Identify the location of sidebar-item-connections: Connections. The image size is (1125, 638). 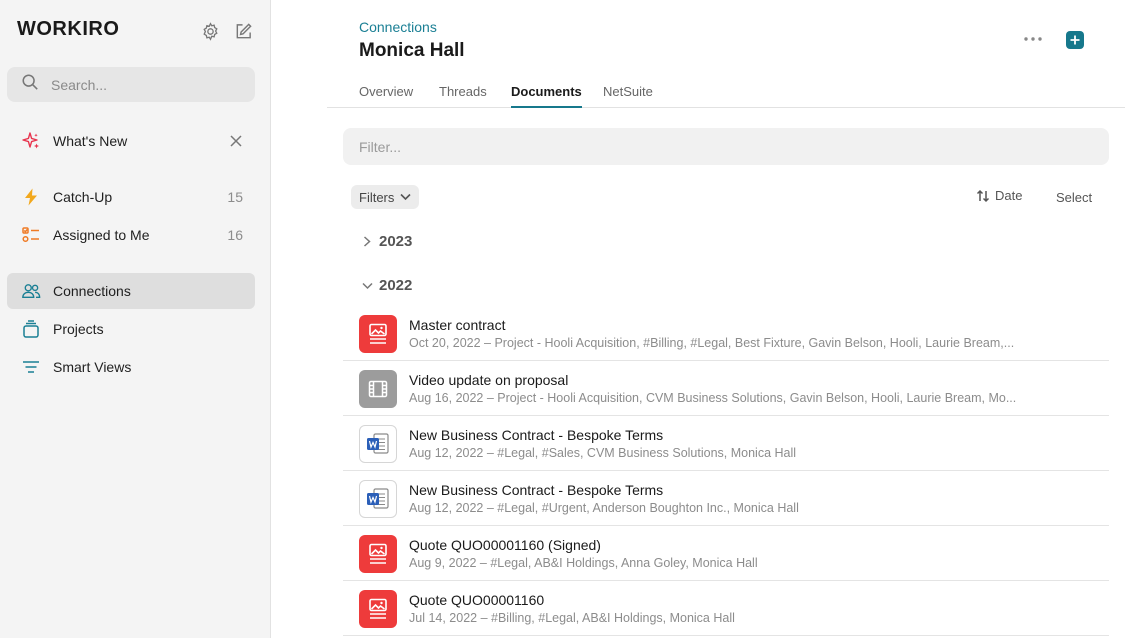
(131, 291).